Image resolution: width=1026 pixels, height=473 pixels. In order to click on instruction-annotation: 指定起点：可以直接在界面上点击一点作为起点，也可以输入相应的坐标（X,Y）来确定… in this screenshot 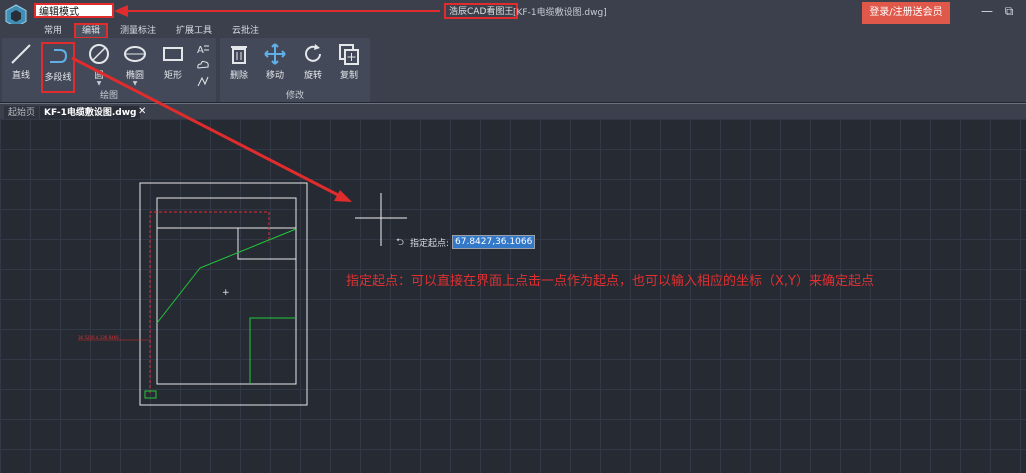, I will do `click(610, 281)`.